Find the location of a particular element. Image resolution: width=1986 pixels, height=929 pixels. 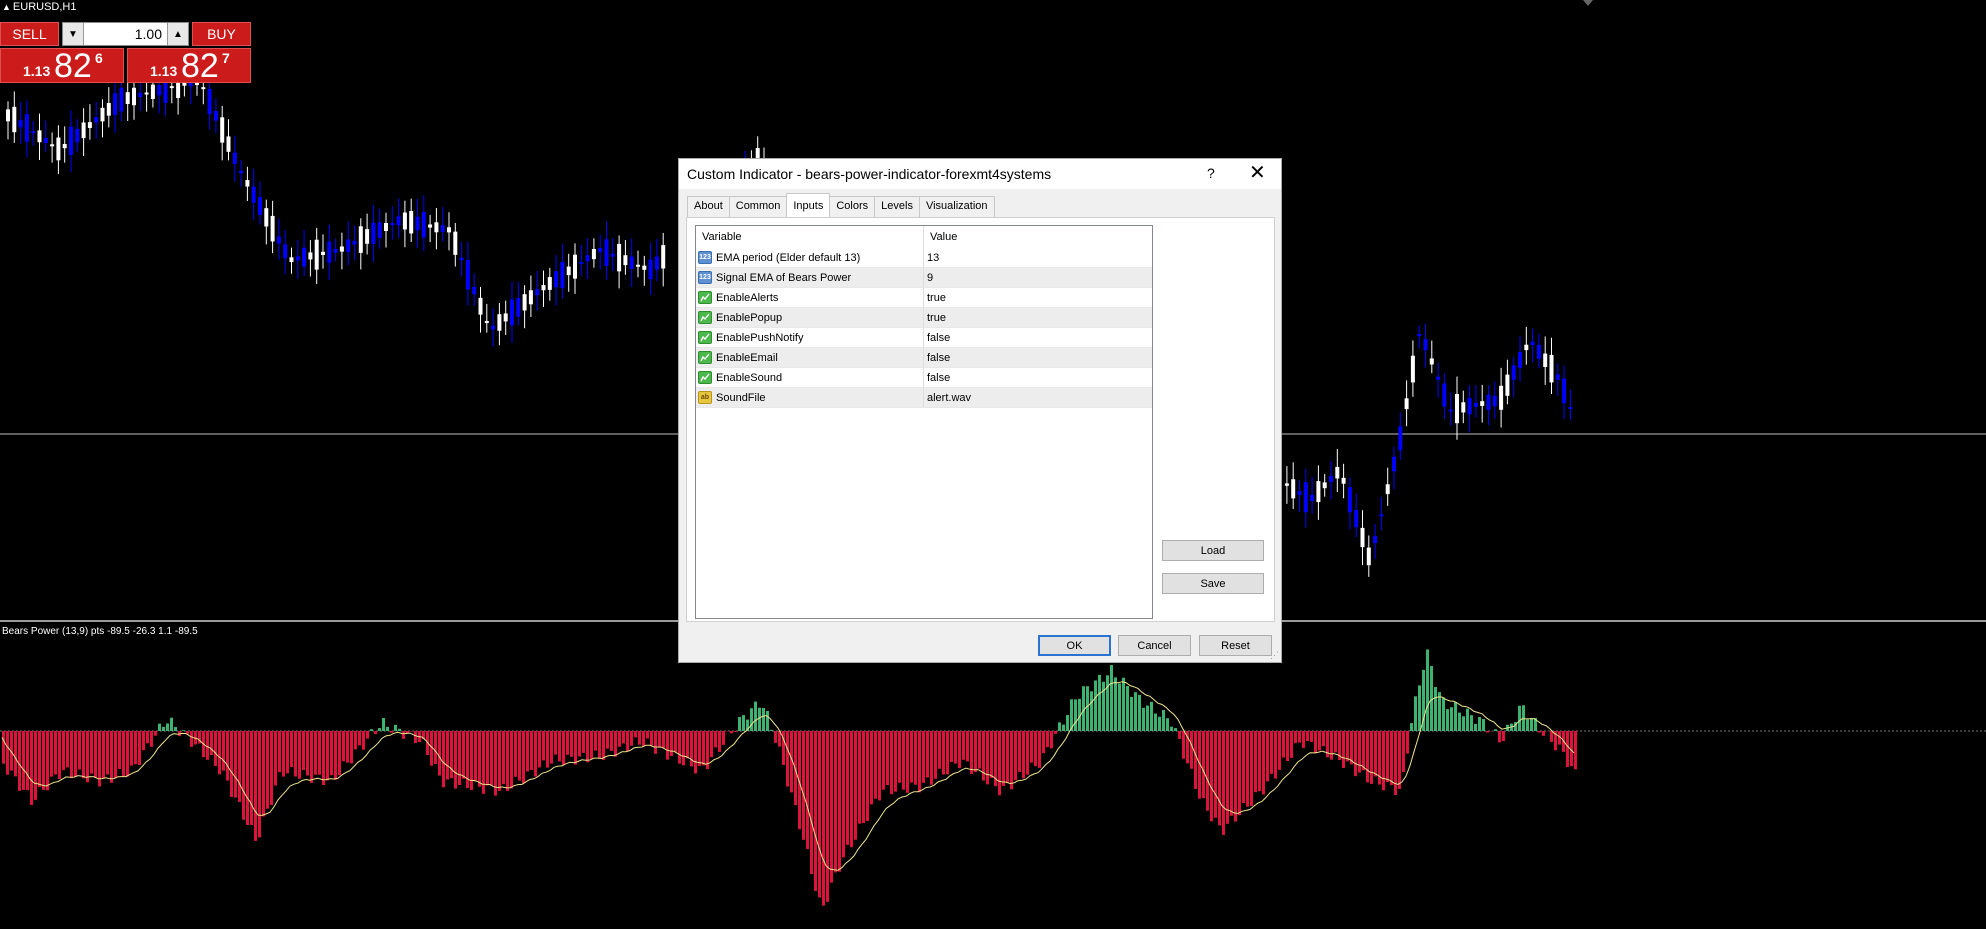

variable-value: 13 is located at coordinates (931, 257).